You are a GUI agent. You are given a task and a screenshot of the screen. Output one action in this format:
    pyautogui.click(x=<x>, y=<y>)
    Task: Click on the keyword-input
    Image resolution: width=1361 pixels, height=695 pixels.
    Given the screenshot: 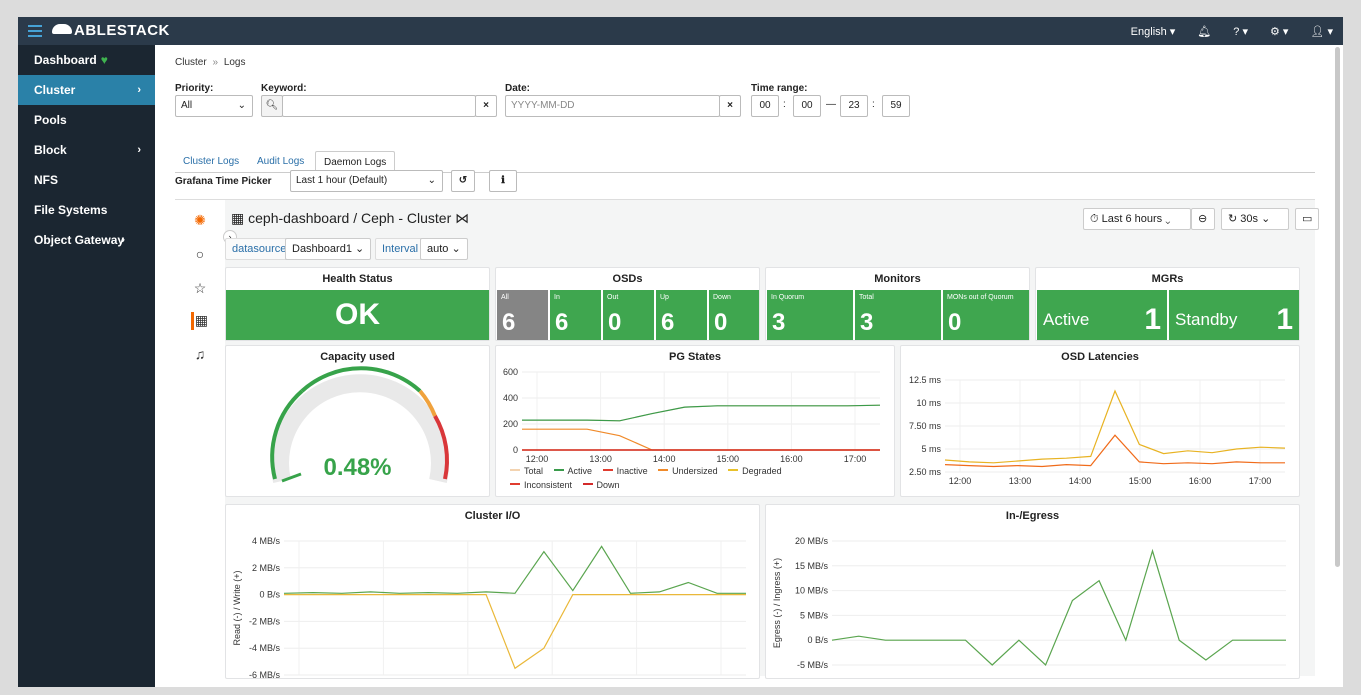 What is the action you would take?
    pyautogui.click(x=379, y=106)
    